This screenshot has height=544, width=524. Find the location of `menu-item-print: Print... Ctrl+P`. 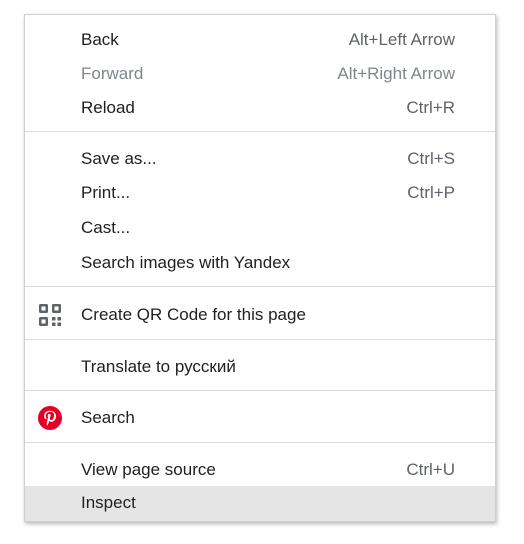

menu-item-print: Print... Ctrl+P is located at coordinates (260, 193).